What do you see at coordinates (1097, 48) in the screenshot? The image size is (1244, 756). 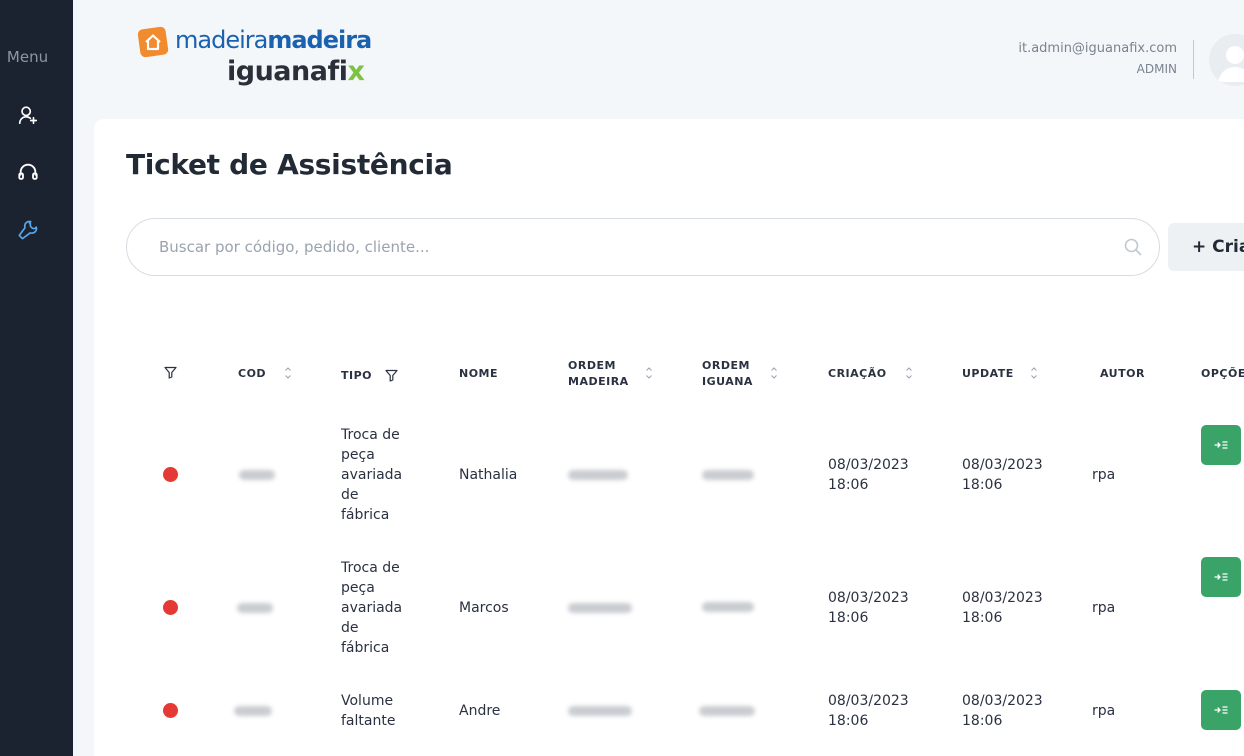 I see `user-email: it.admin@iguanafix.com` at bounding box center [1097, 48].